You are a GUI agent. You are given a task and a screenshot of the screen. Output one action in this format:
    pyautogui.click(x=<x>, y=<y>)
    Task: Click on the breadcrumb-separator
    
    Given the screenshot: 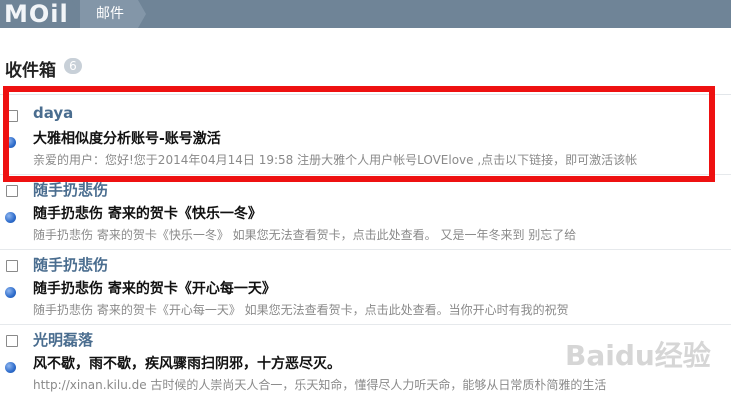 What is the action you would take?
    pyautogui.click(x=76, y=14)
    